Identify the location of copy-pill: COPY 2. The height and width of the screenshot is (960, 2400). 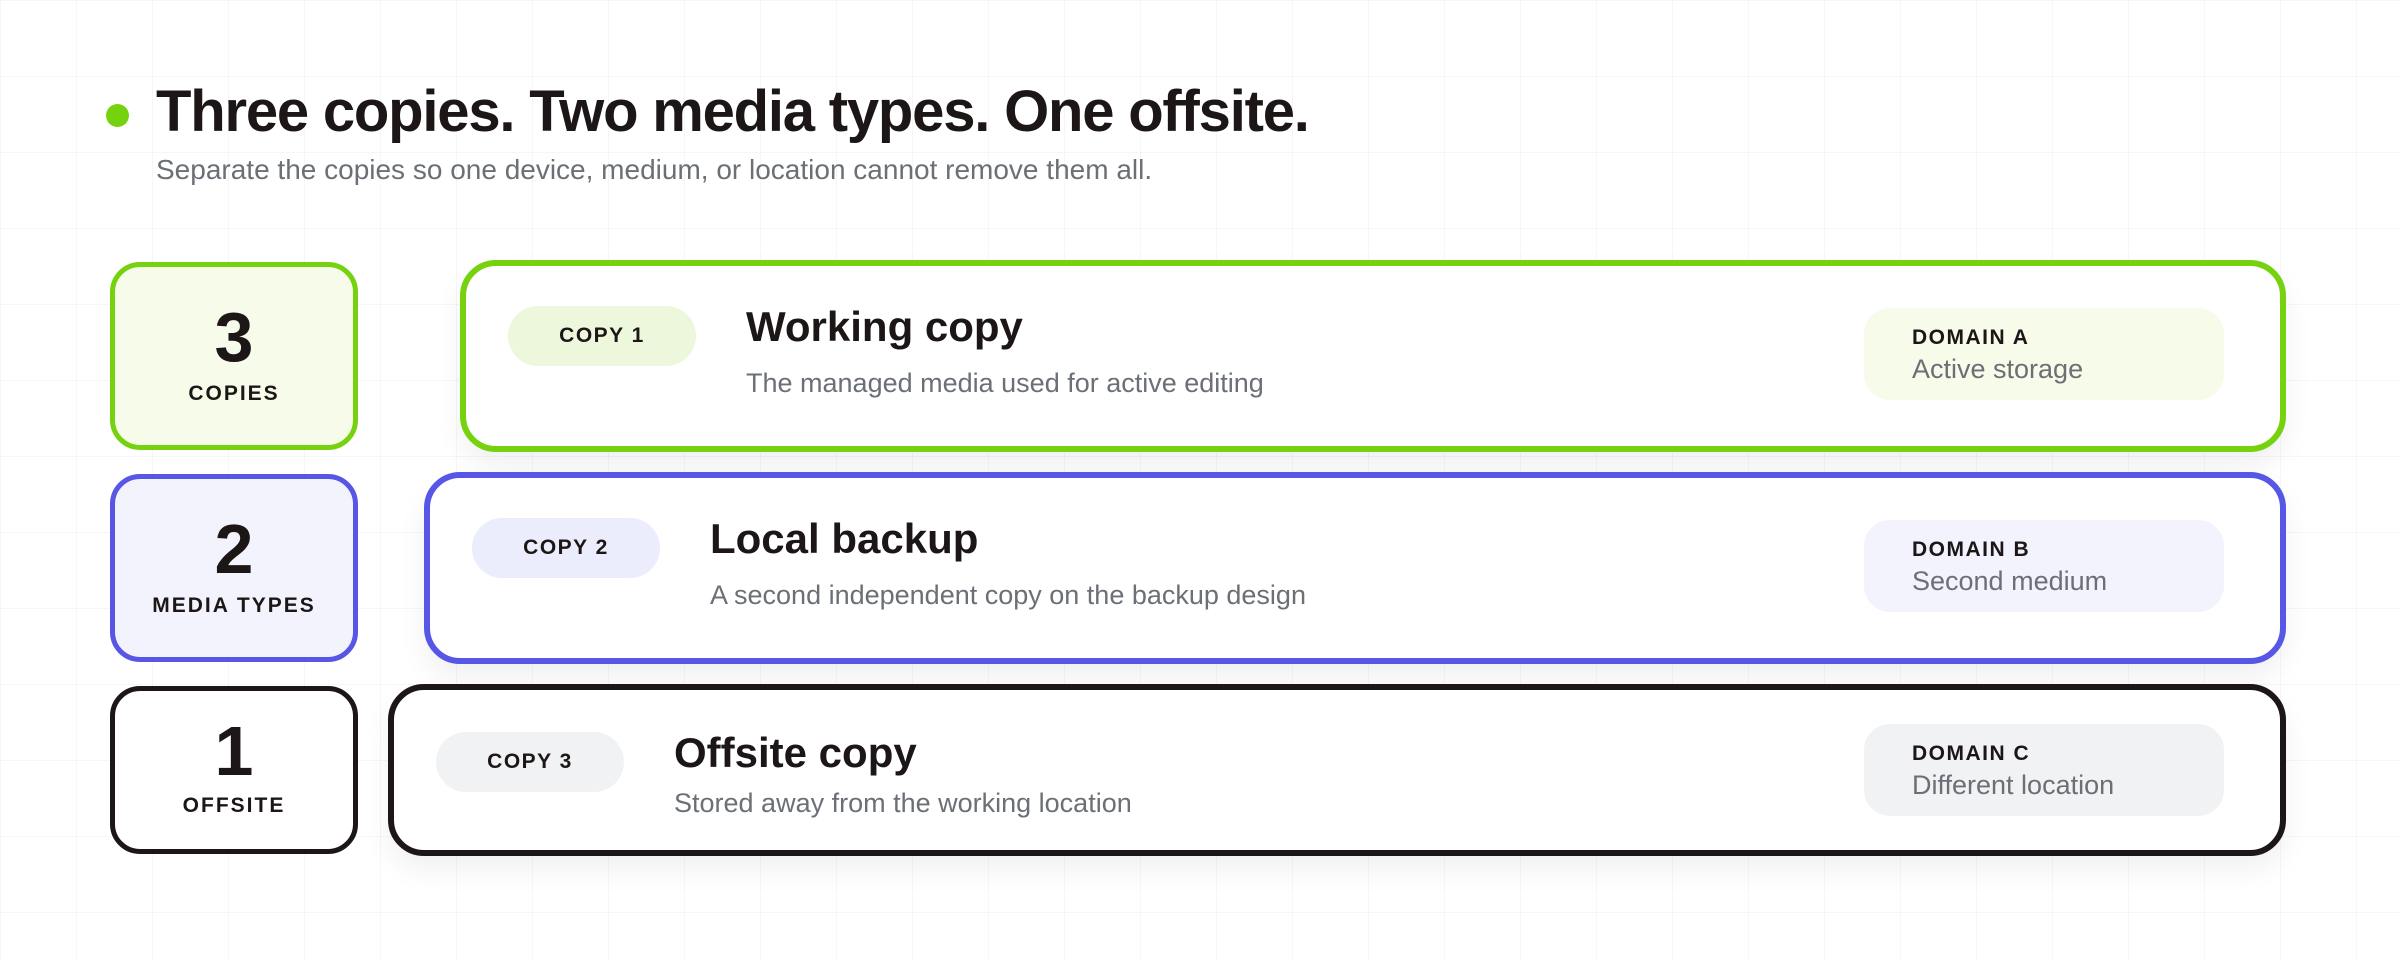
(566, 548).